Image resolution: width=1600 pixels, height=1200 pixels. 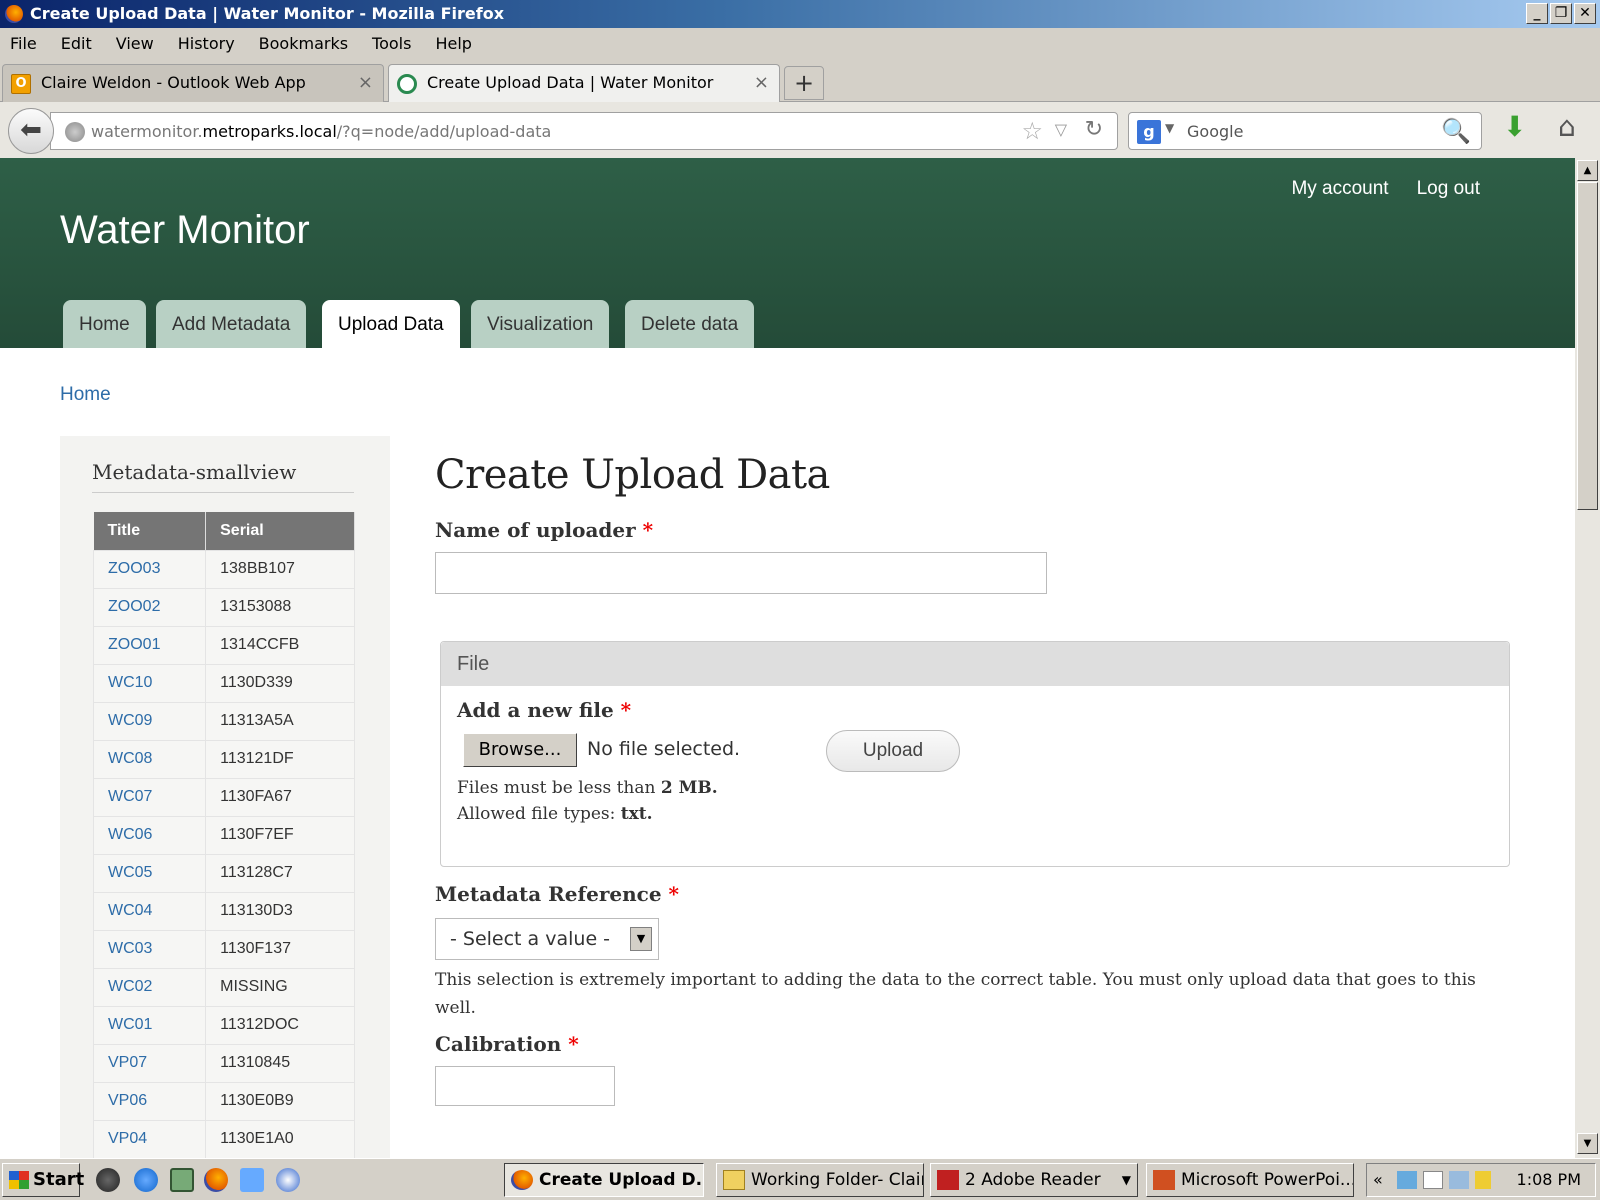 What do you see at coordinates (1567, 126) in the screenshot?
I see `home-icon: ⌂` at bounding box center [1567, 126].